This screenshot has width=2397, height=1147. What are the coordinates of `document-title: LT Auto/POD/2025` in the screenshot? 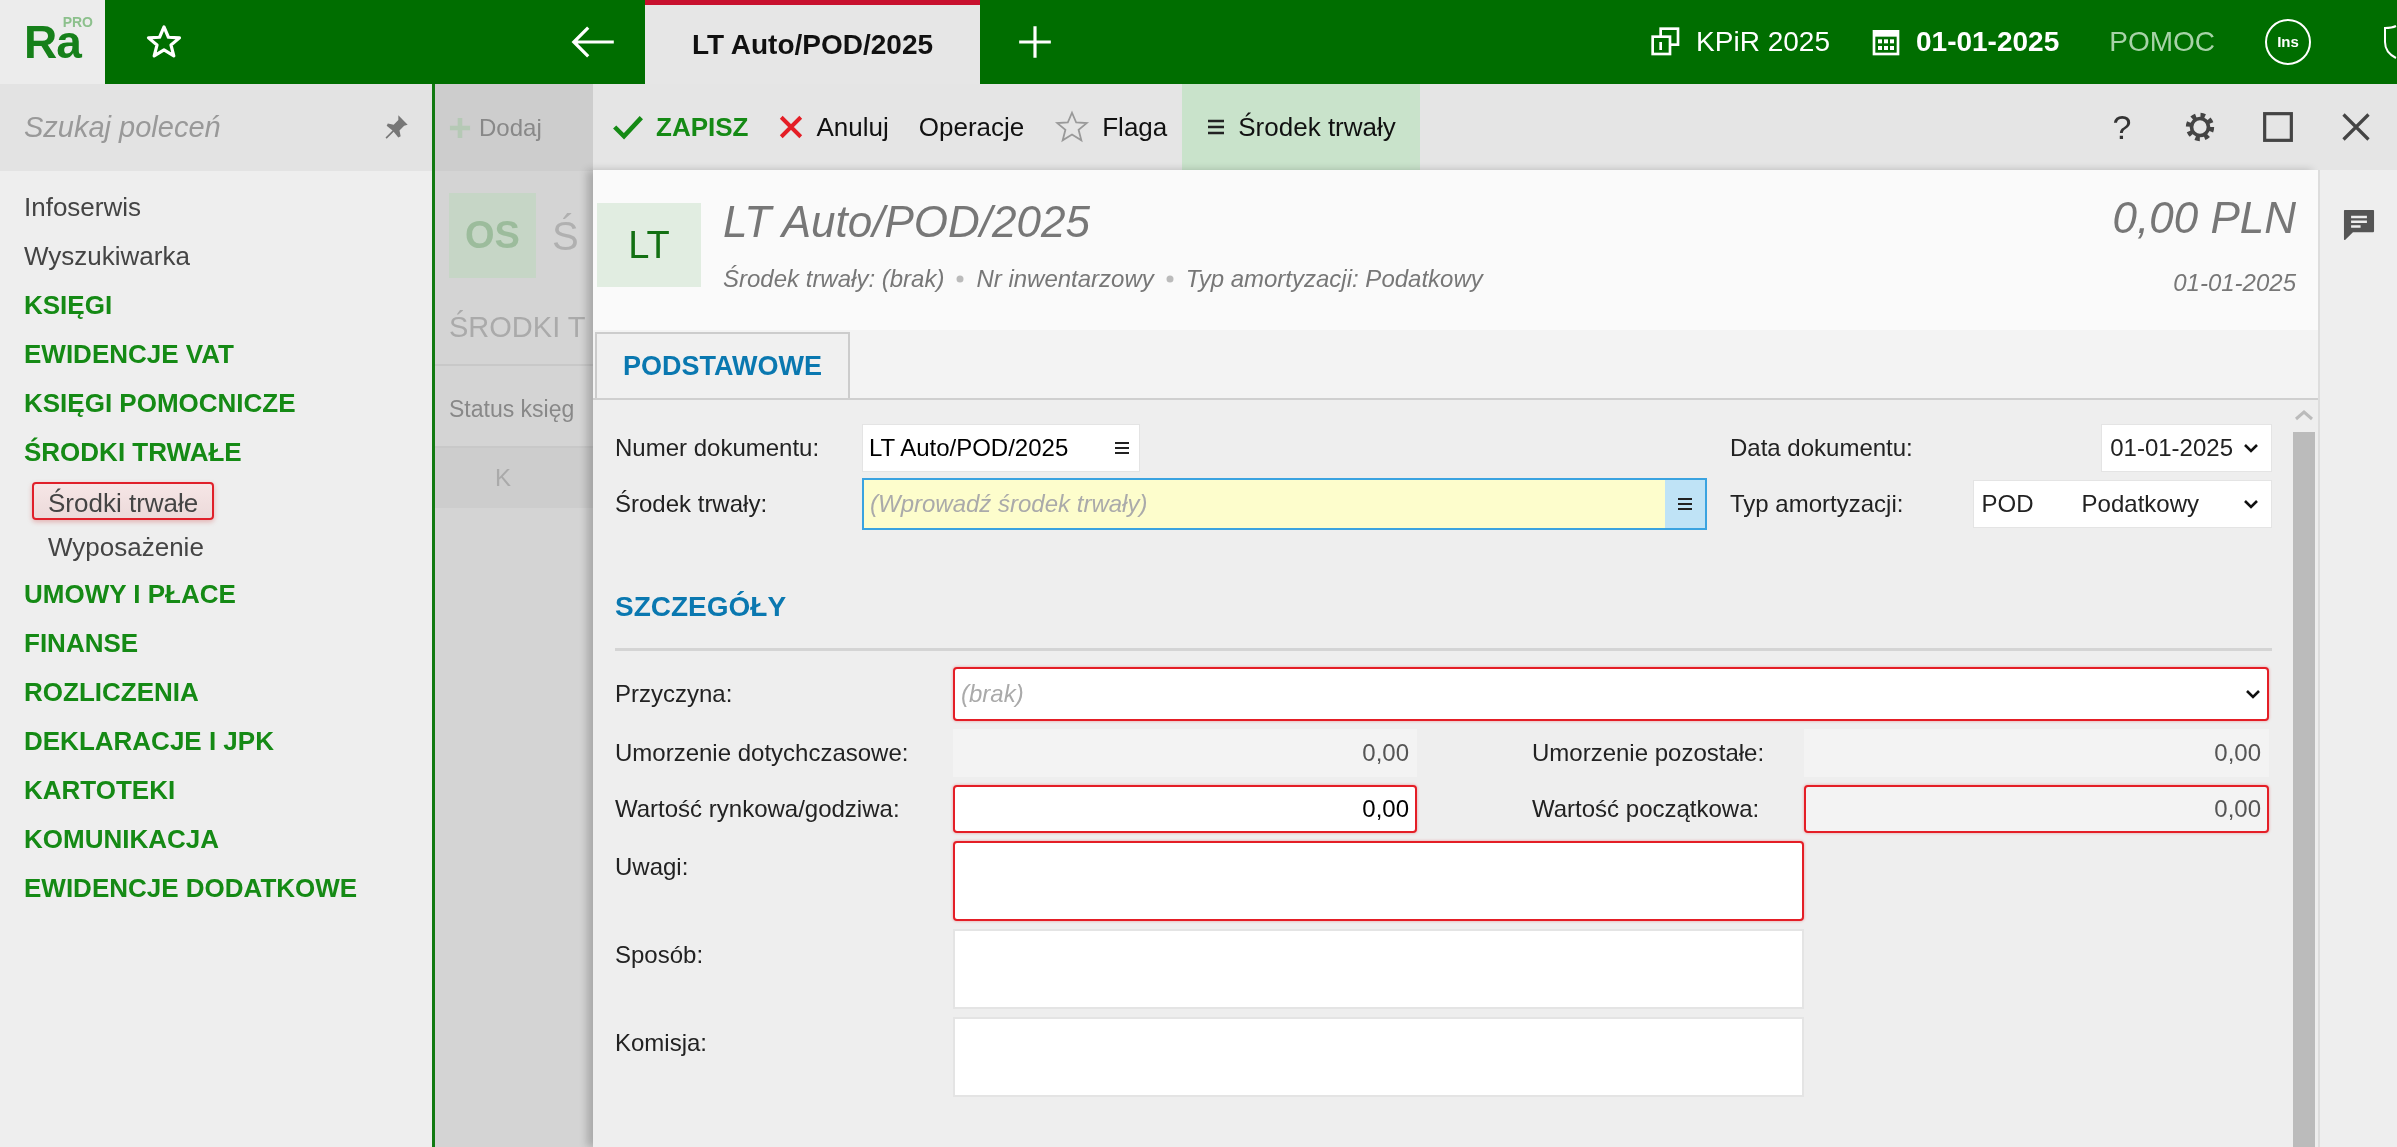 It's located at (907, 222).